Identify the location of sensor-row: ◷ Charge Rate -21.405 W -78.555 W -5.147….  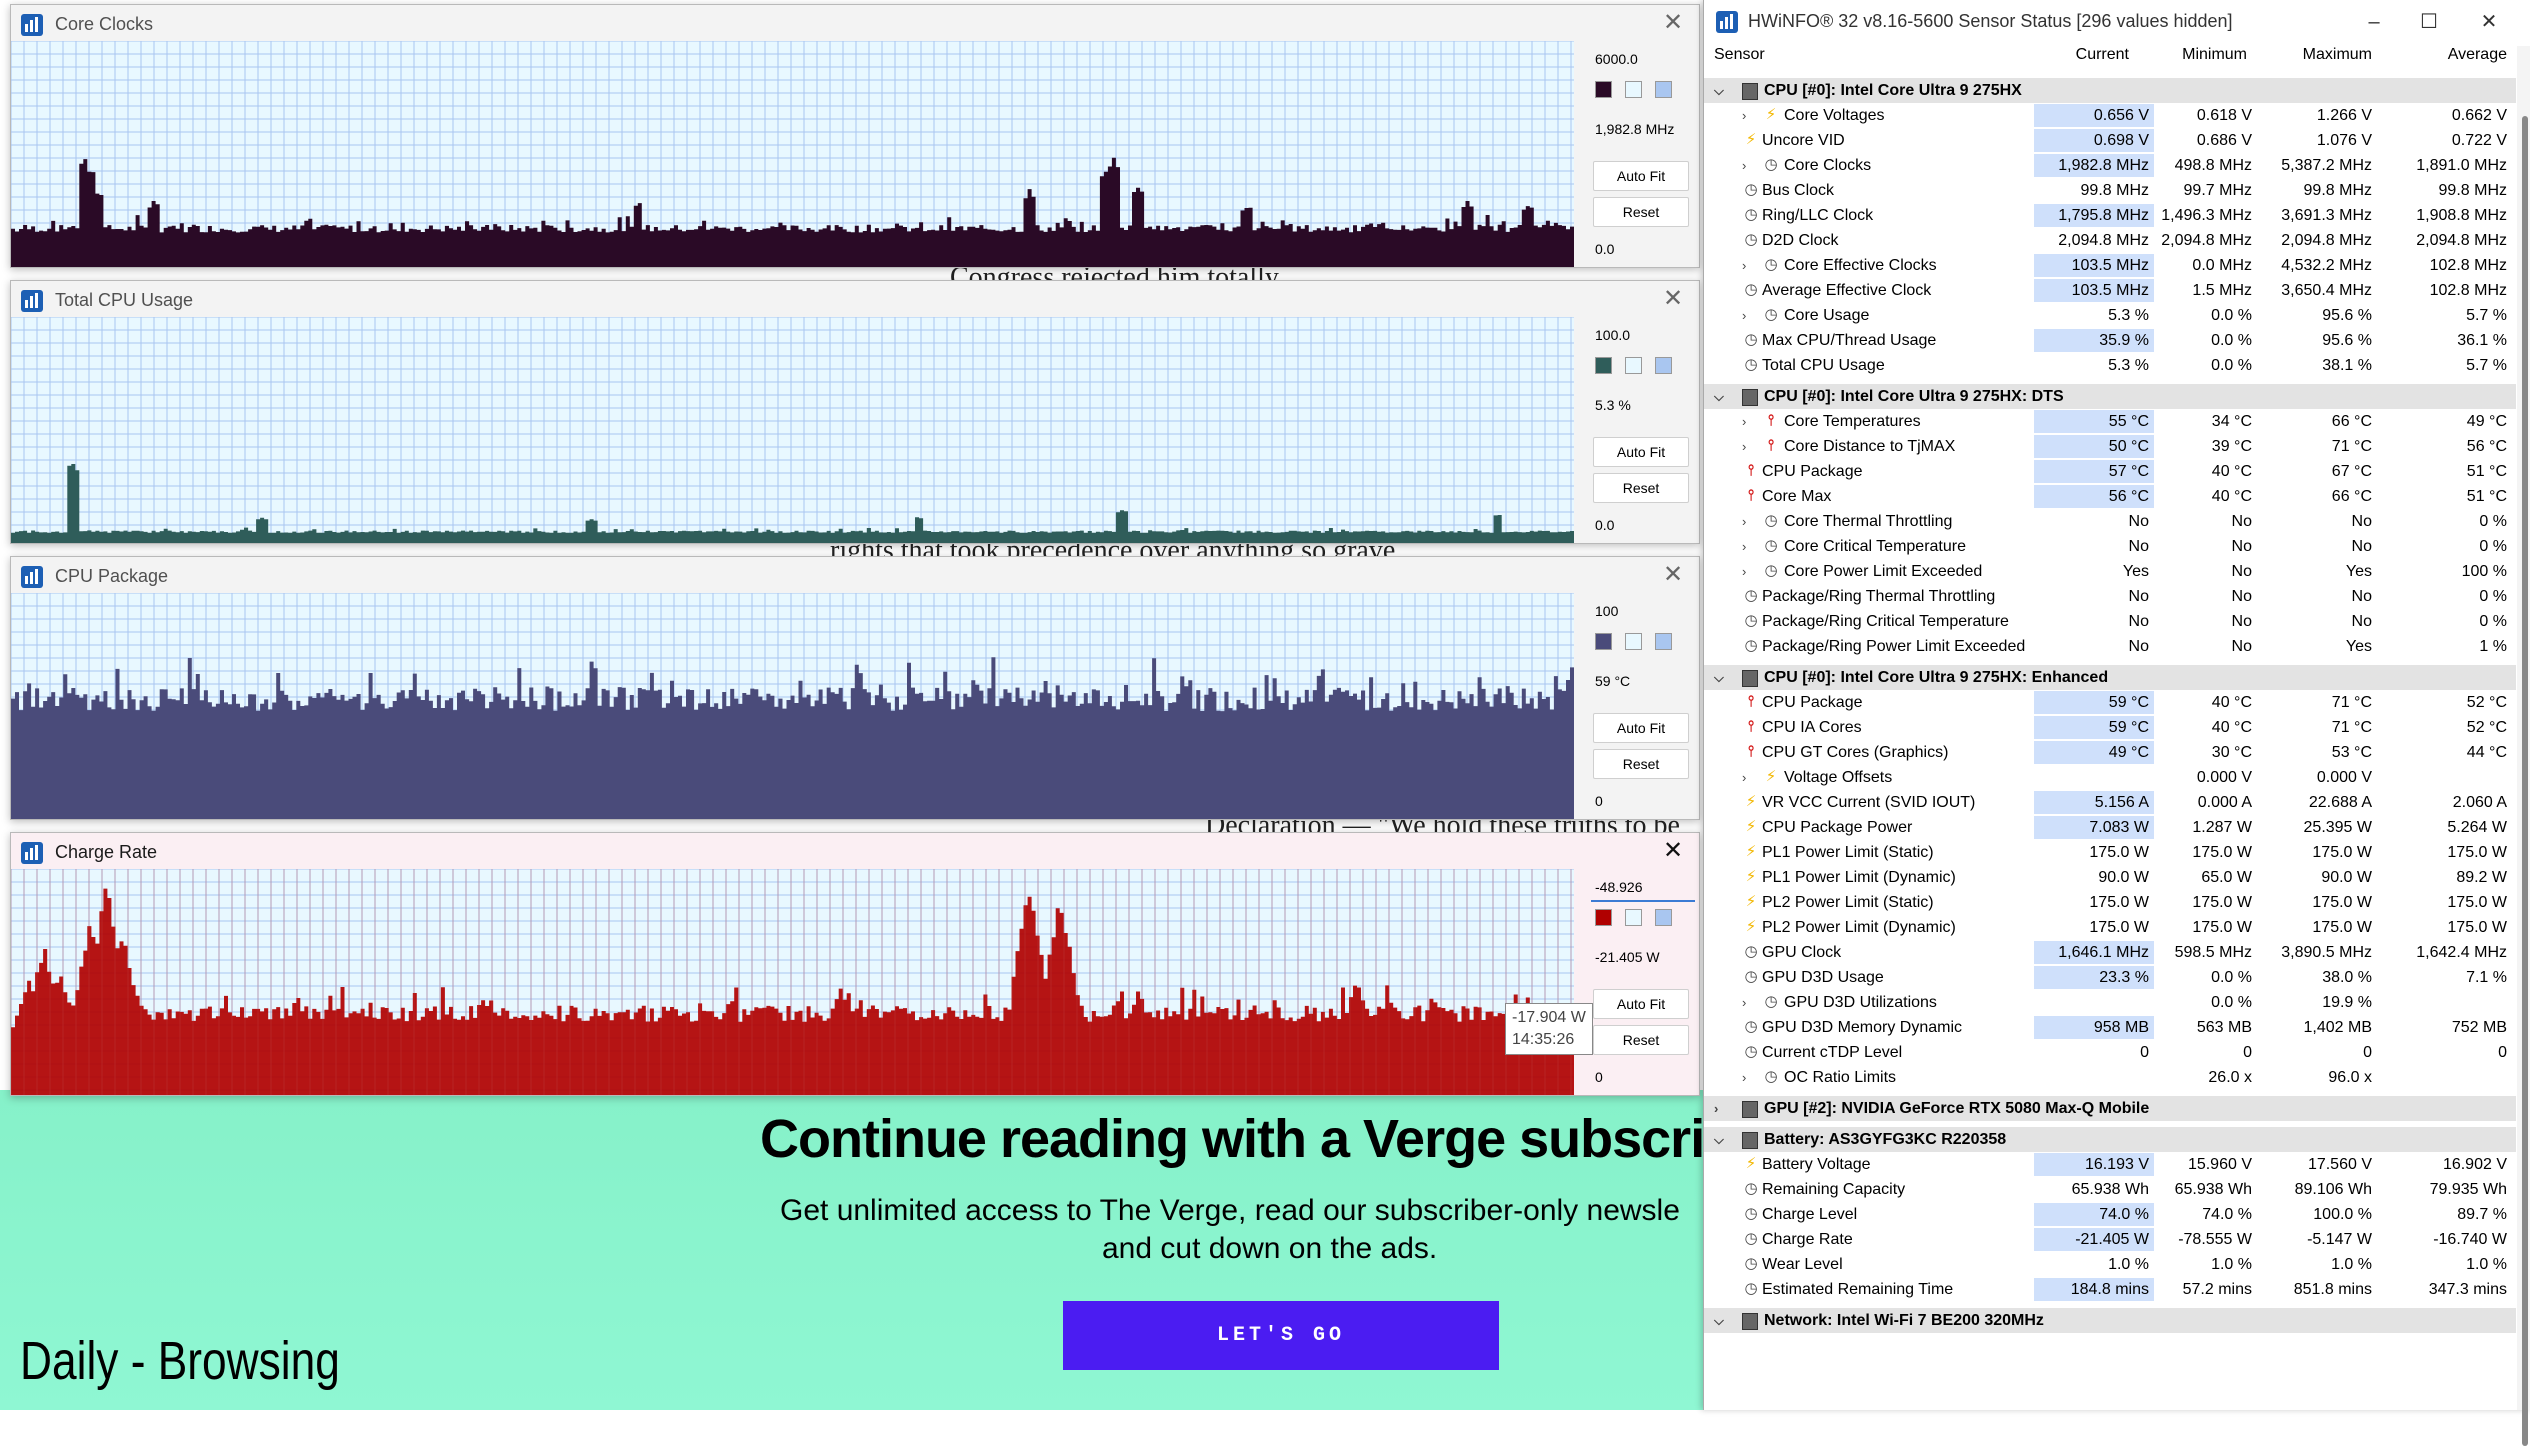
(2110, 1239).